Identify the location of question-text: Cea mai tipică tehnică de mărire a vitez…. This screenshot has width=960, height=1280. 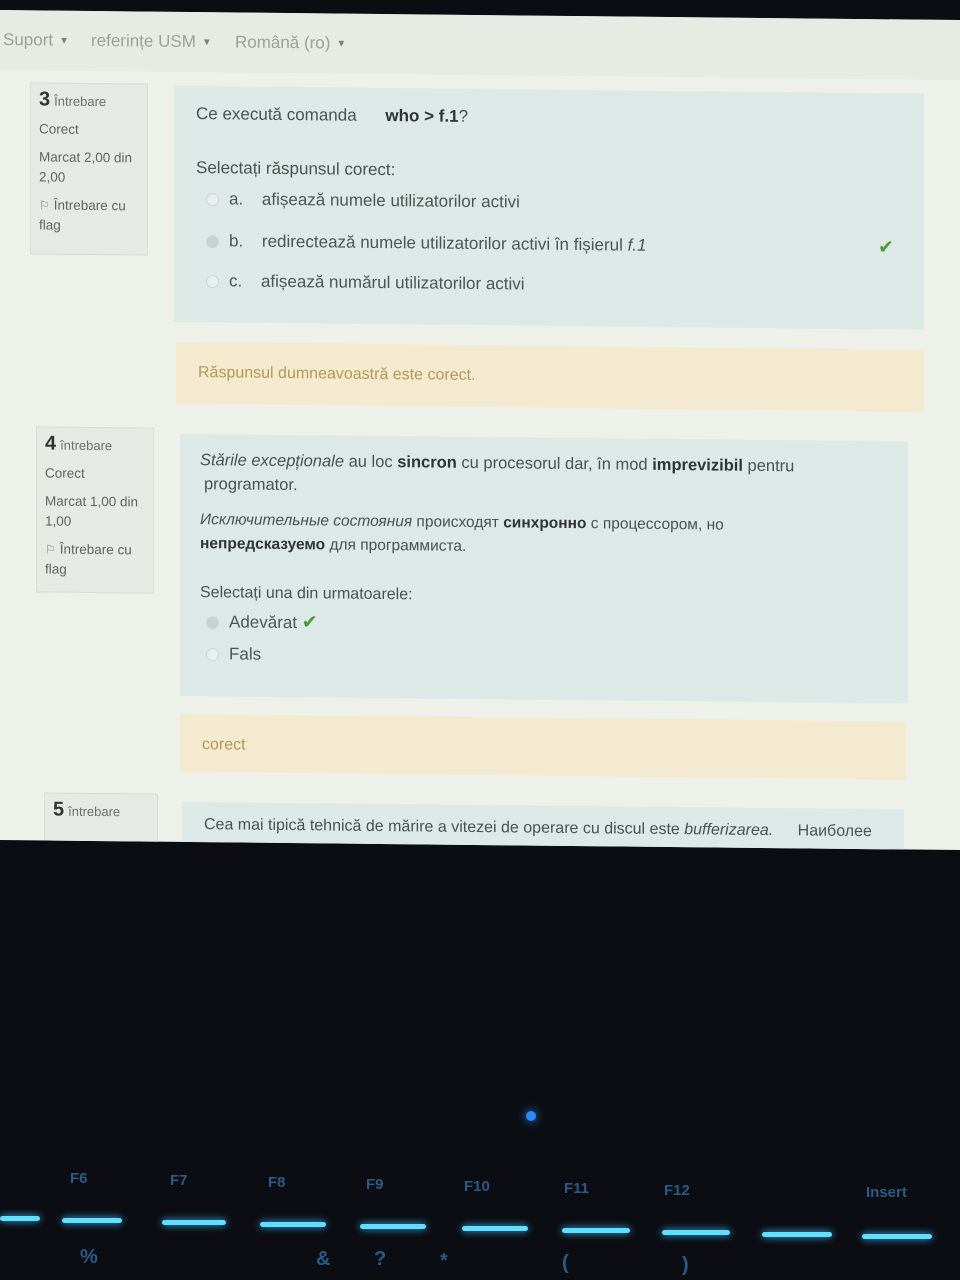
(538, 828).